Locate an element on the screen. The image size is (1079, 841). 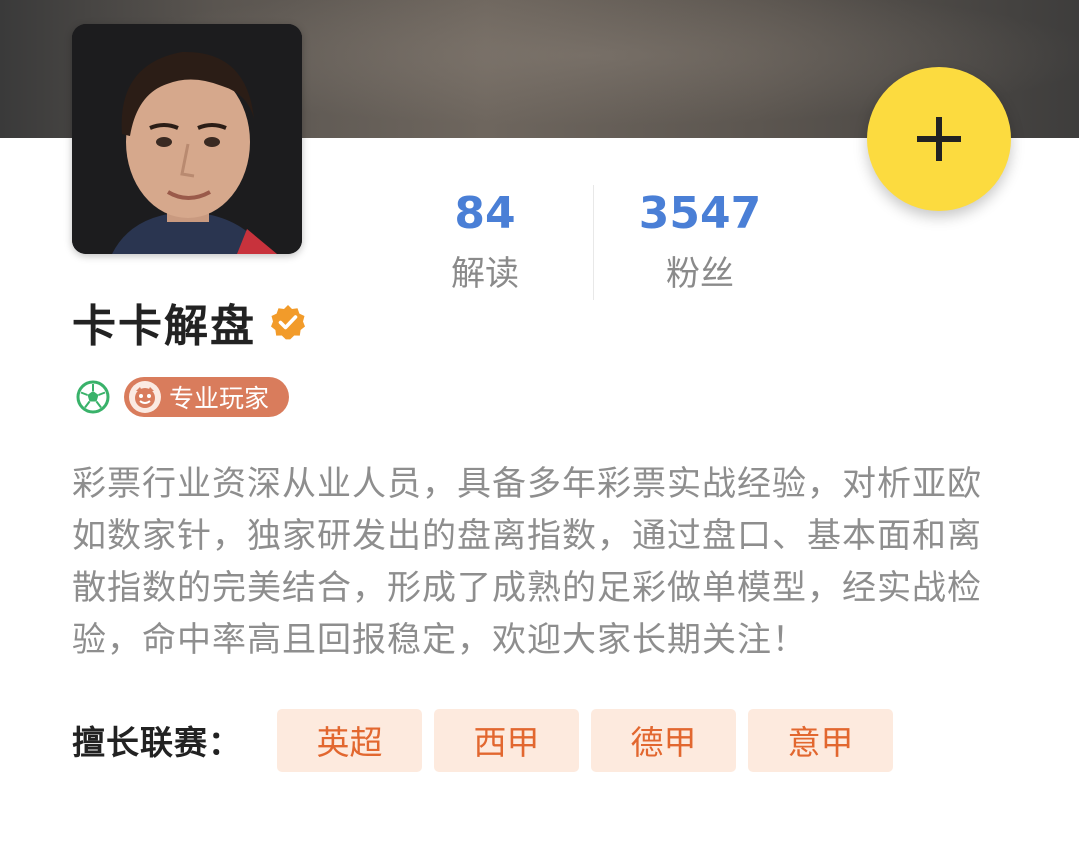
soccer-ball-icon is located at coordinates (93, 397).